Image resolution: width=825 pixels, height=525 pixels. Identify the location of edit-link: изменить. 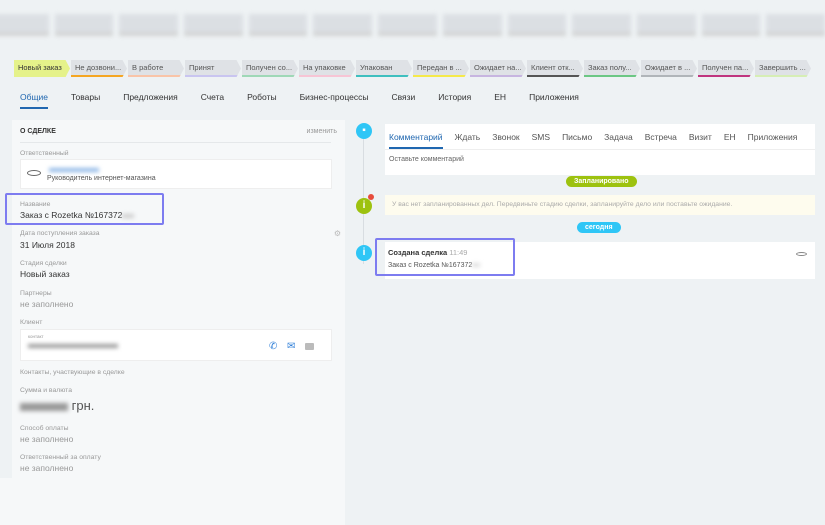
(322, 131).